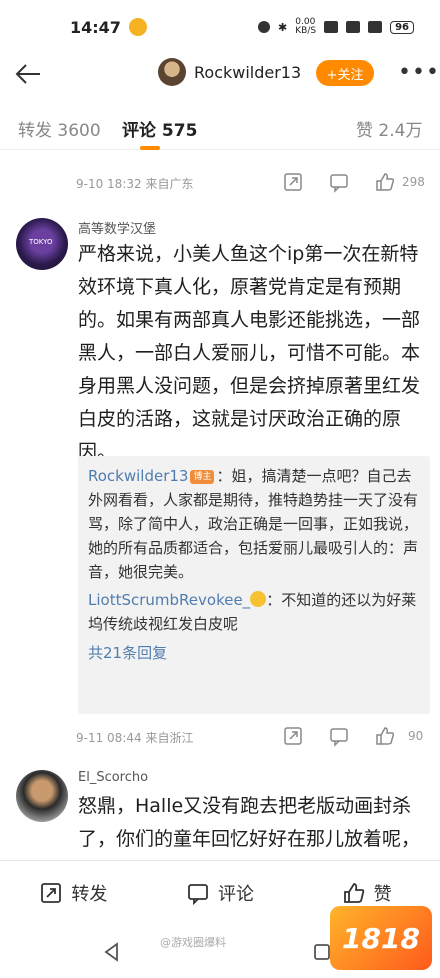 The height and width of the screenshot is (978, 440). What do you see at coordinates (389, 128) in the screenshot?
I see `tab-like: 赞 2.4万` at bounding box center [389, 128].